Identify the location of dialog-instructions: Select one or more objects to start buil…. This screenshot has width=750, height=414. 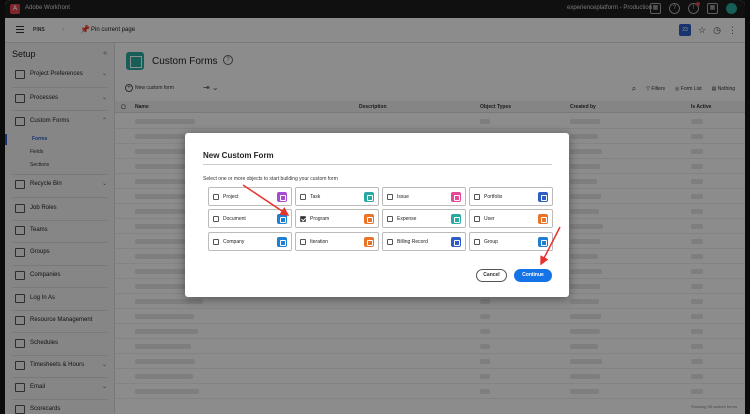
(270, 179).